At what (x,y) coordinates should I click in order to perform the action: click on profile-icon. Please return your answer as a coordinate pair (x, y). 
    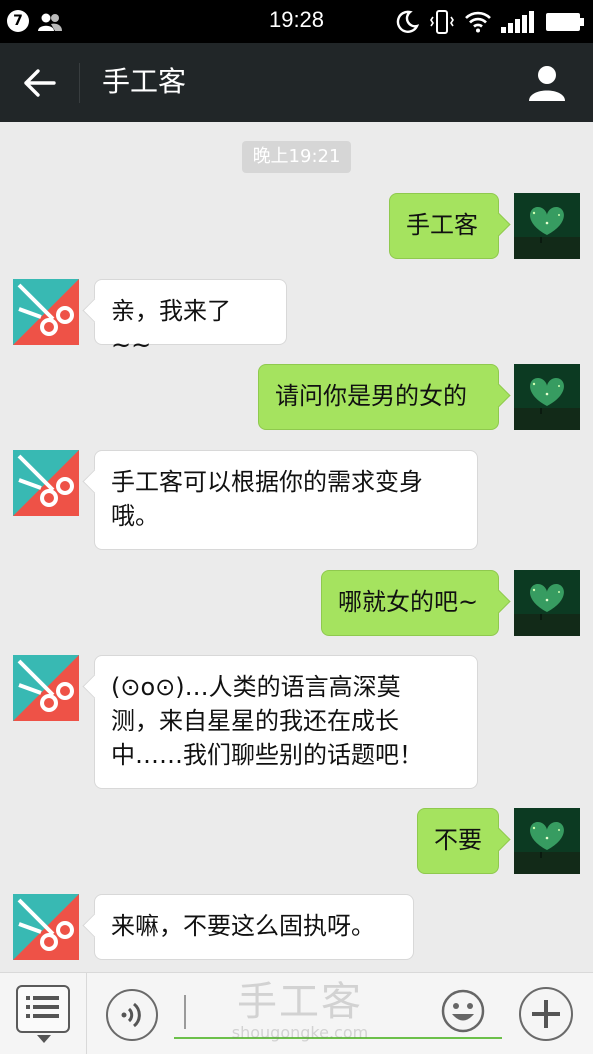
    Looking at the image, I should click on (547, 83).